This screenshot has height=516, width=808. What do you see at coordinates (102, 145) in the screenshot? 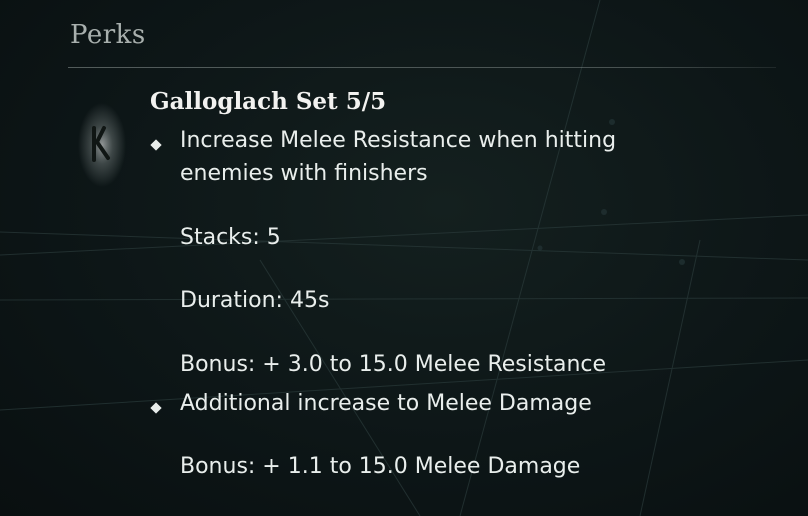
I see `rune-icon` at bounding box center [102, 145].